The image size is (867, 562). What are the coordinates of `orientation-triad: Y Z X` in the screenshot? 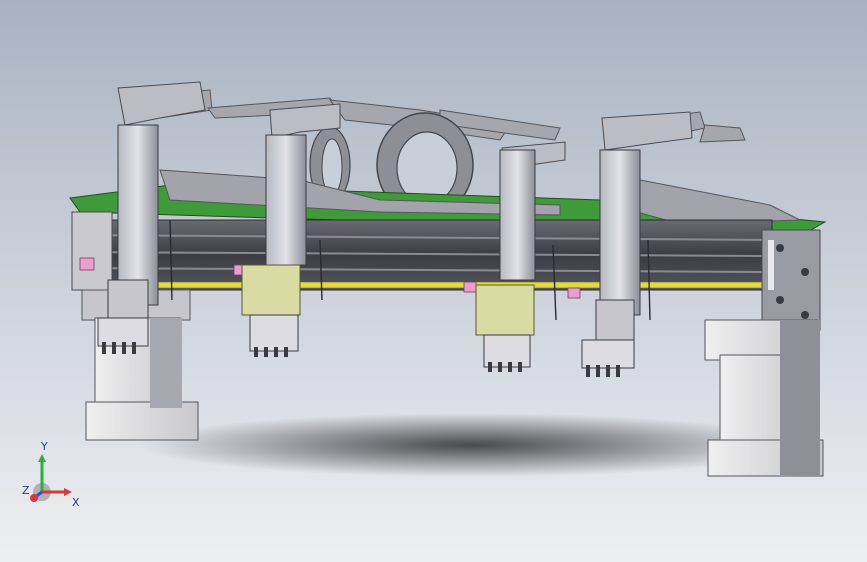 It's located at (50, 475).